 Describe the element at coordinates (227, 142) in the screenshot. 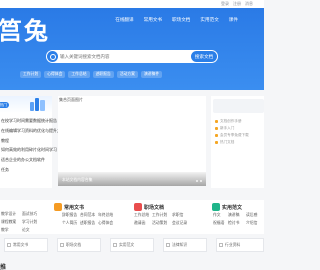

I see `right-panel-item: 热门文档` at that location.